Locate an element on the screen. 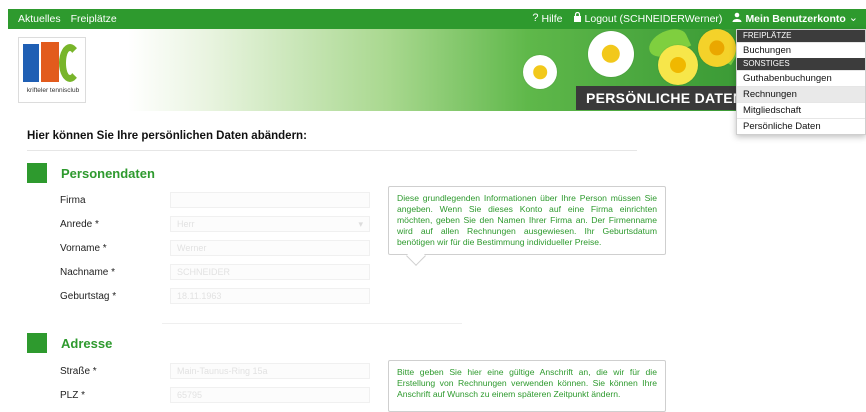  nav-freiplaetze: Freiplätze is located at coordinates (94, 19).